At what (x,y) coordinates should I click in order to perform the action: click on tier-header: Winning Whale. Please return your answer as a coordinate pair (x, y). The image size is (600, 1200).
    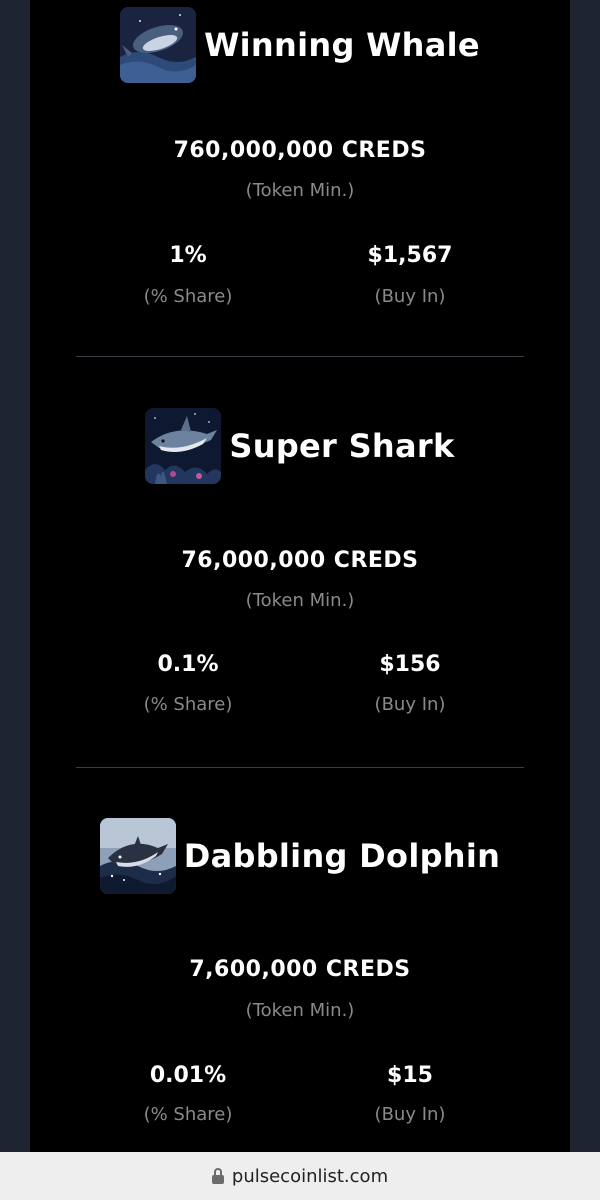
    Looking at the image, I should click on (300, 45).